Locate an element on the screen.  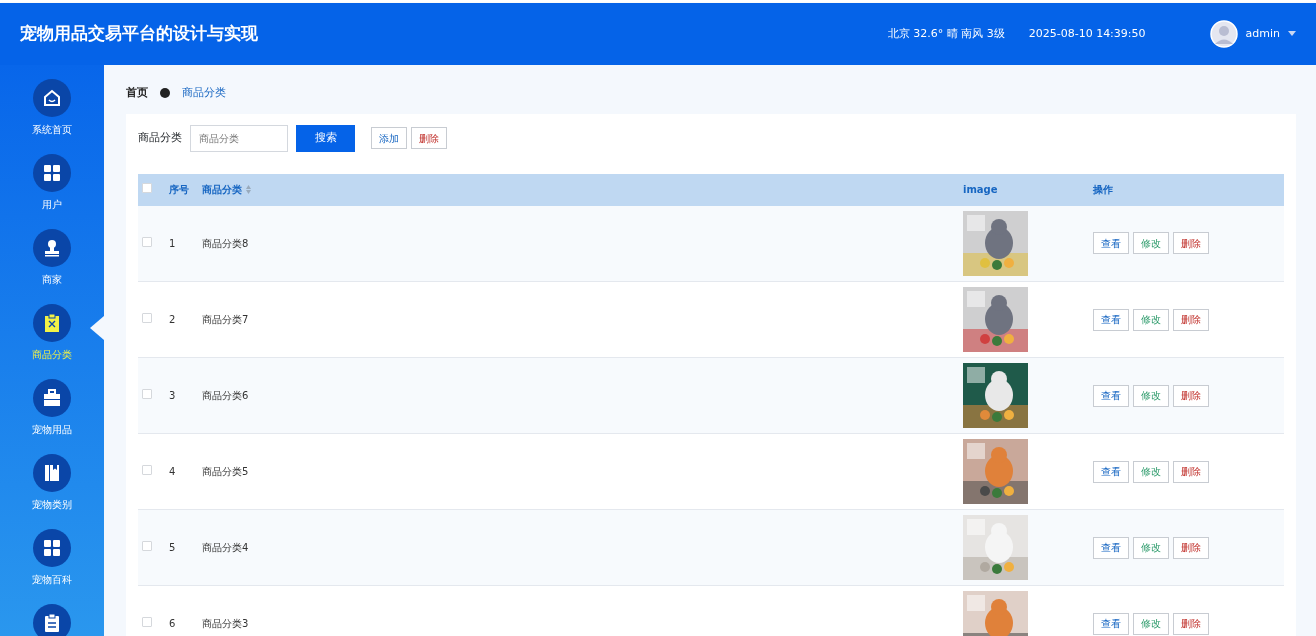
caret-icon is located at coordinates (1292, 34).